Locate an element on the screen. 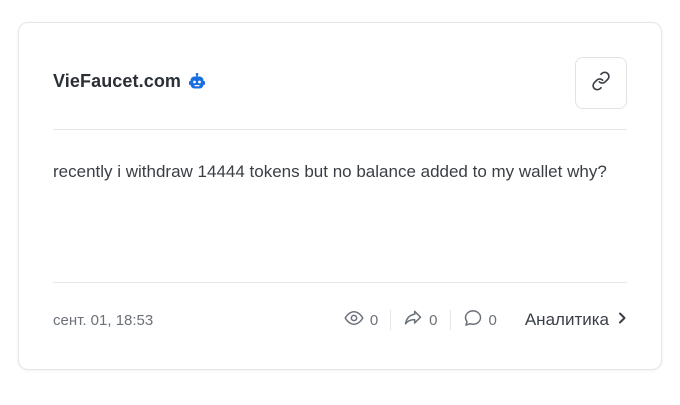 This screenshot has height=405, width=680. link-icon is located at coordinates (601, 83).